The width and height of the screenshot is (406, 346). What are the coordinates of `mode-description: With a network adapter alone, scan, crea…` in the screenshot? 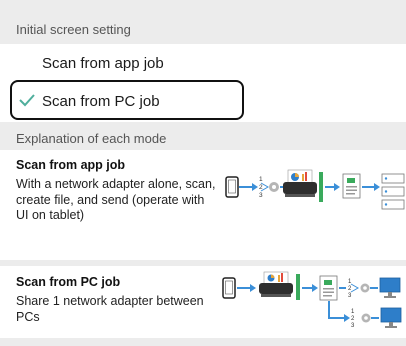 It's located at (116, 199).